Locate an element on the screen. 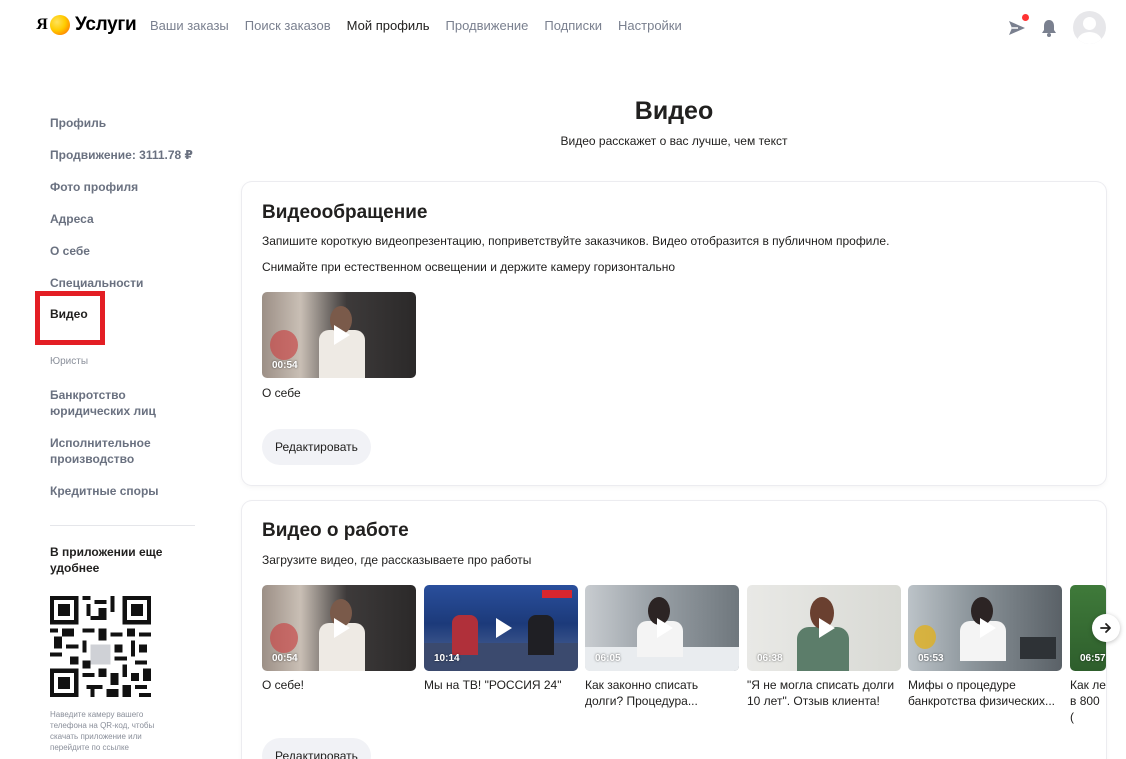 The image size is (1126, 759). logo-text: Услуги is located at coordinates (106, 24).